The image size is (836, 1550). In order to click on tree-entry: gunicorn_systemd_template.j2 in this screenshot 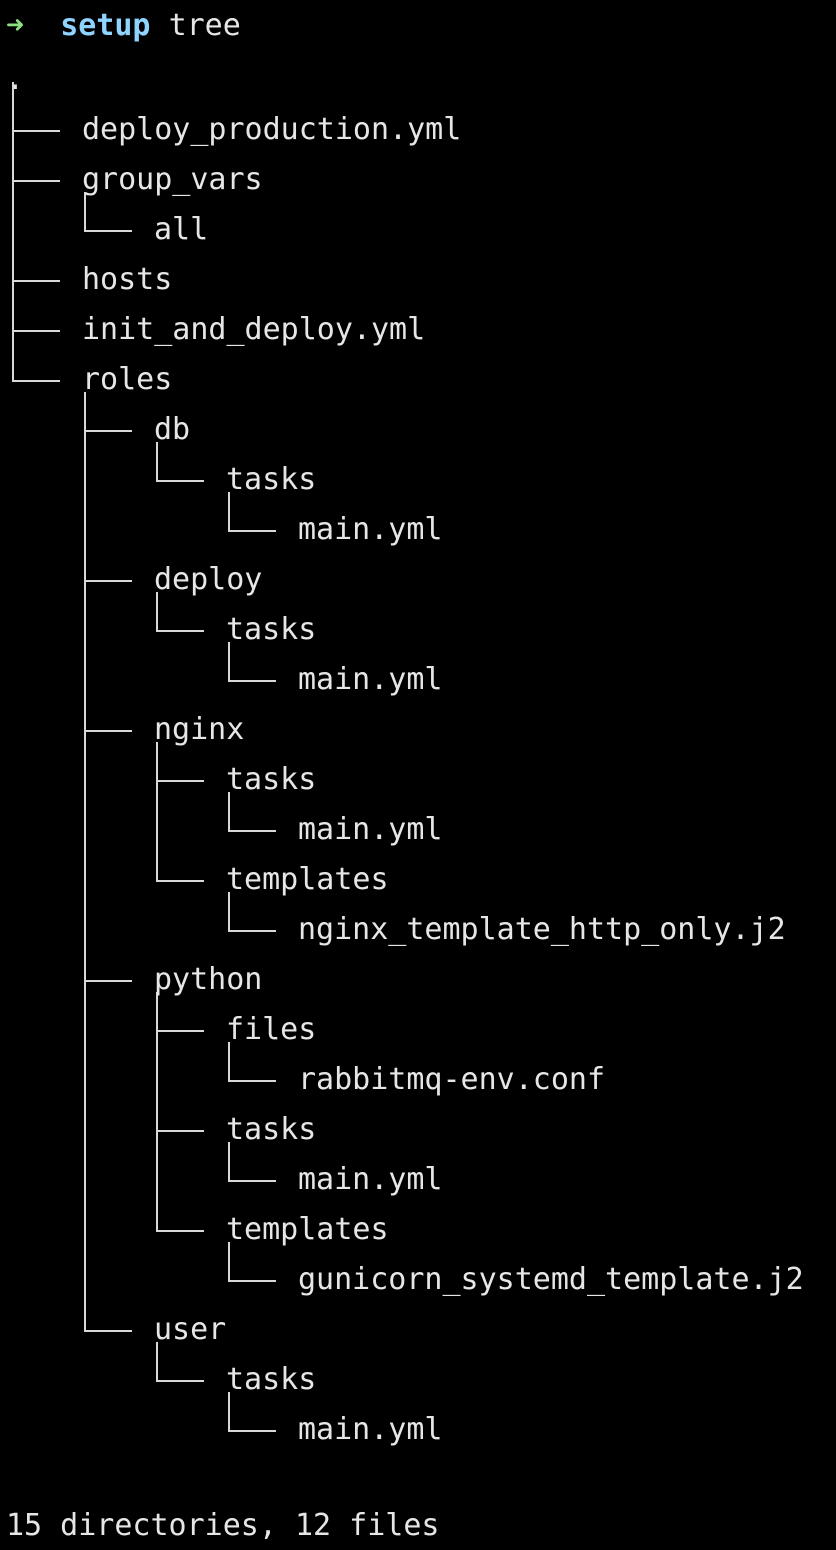, I will do `click(551, 1279)`.